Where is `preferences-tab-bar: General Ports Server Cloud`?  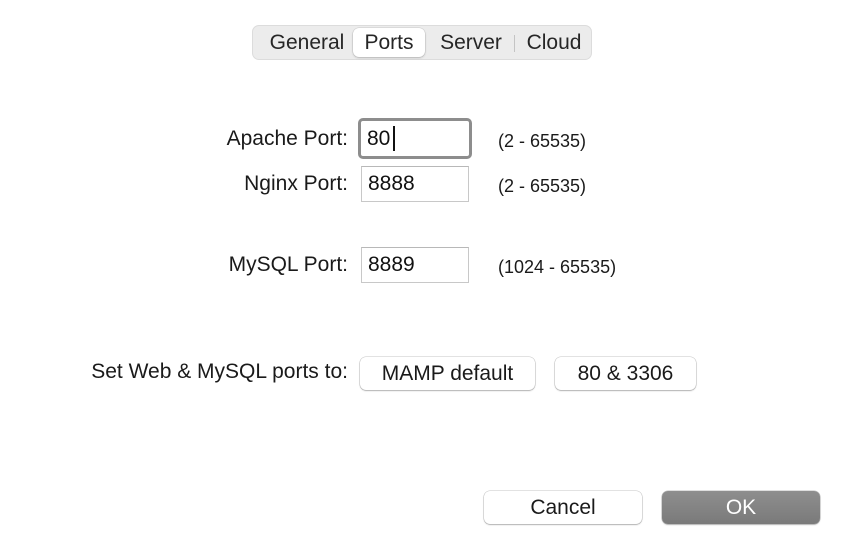 preferences-tab-bar: General Ports Server Cloud is located at coordinates (422, 42).